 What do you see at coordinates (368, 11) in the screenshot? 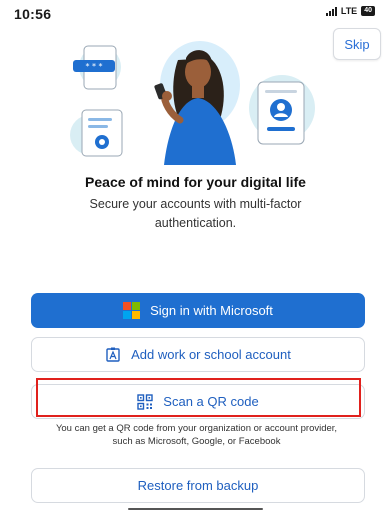
I see `battery-icon: 40` at bounding box center [368, 11].